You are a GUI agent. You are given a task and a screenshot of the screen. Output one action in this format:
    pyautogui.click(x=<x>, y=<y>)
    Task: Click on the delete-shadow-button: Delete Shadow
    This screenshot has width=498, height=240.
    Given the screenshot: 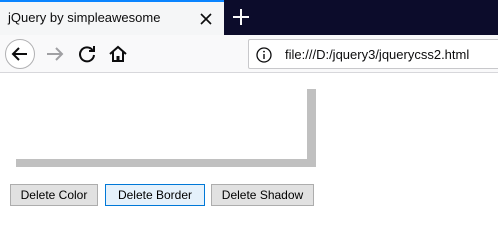 What is the action you would take?
    pyautogui.click(x=262, y=195)
    